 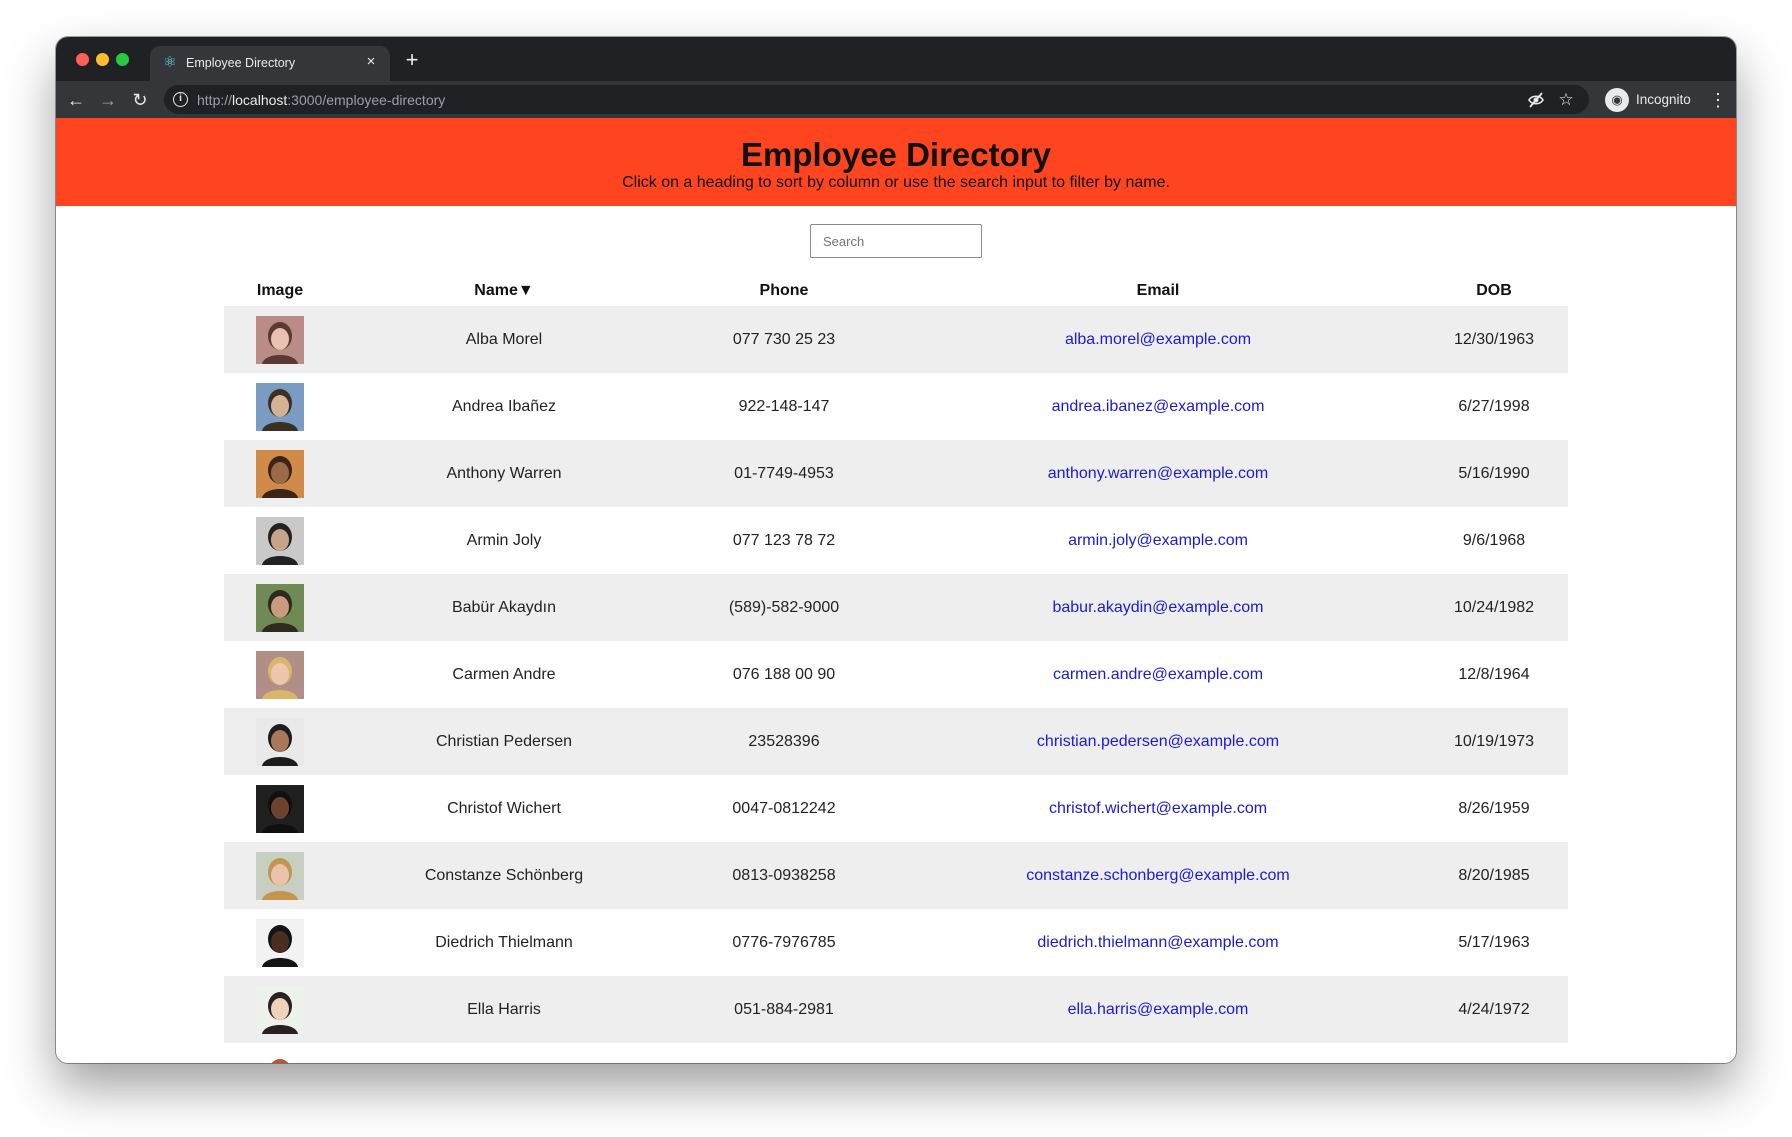 I want to click on eye-off-icon, so click(x=1536, y=100).